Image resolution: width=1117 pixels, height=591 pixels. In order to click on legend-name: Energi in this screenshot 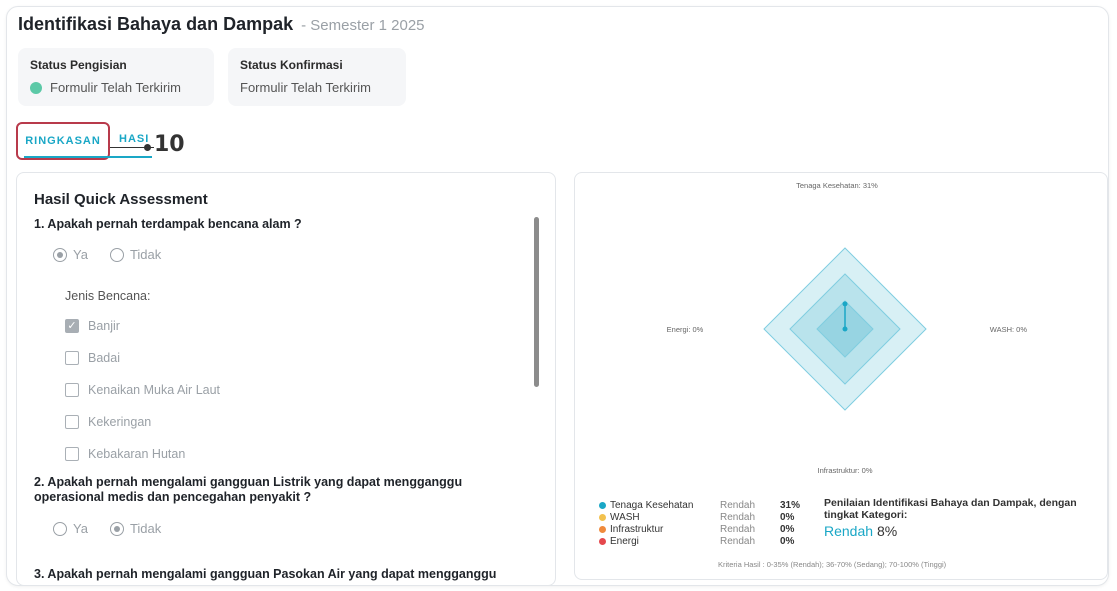, I will do `click(624, 541)`.